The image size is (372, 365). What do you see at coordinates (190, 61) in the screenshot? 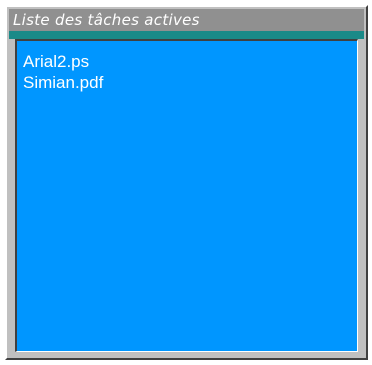
I see `list-item-arial2: Arial2.ps` at bounding box center [190, 61].